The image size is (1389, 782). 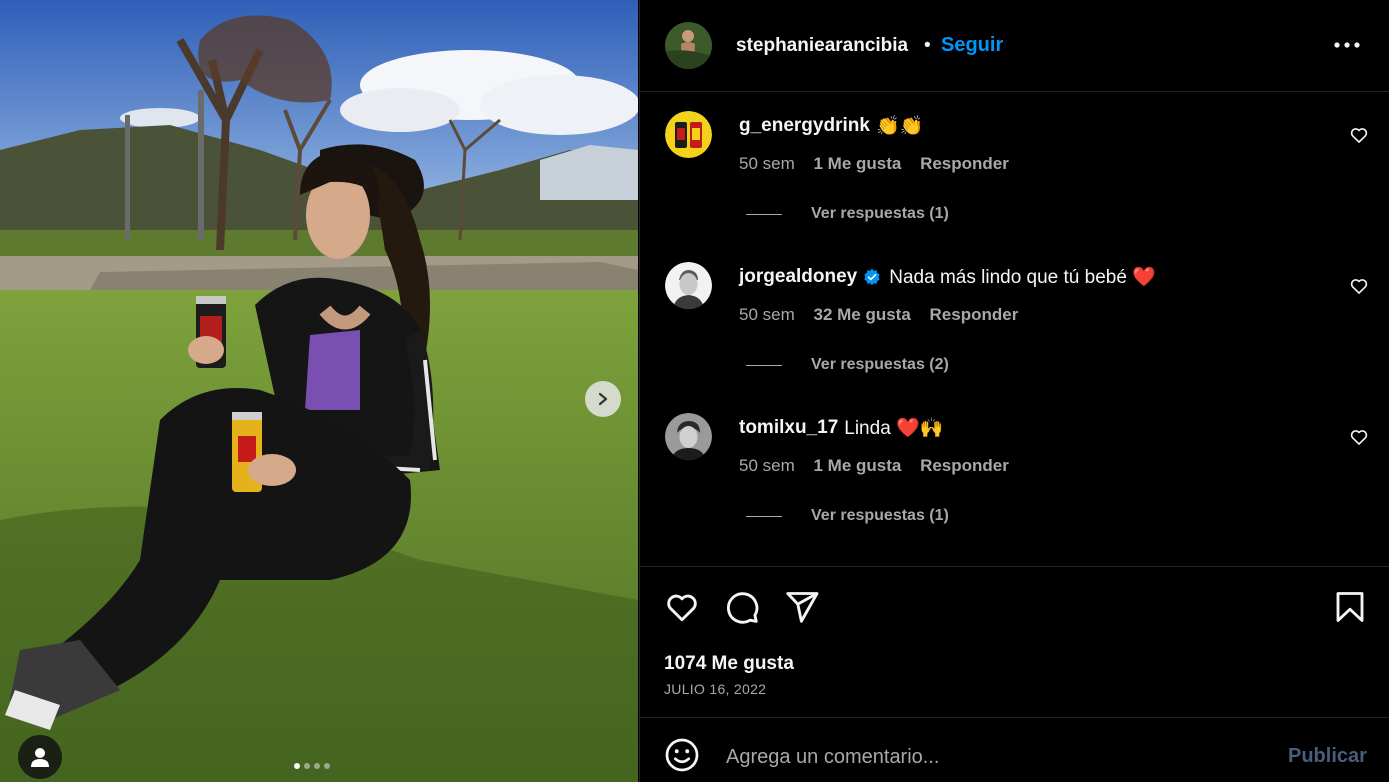 I want to click on post-date: JULIO 16, 2022, so click(x=715, y=689).